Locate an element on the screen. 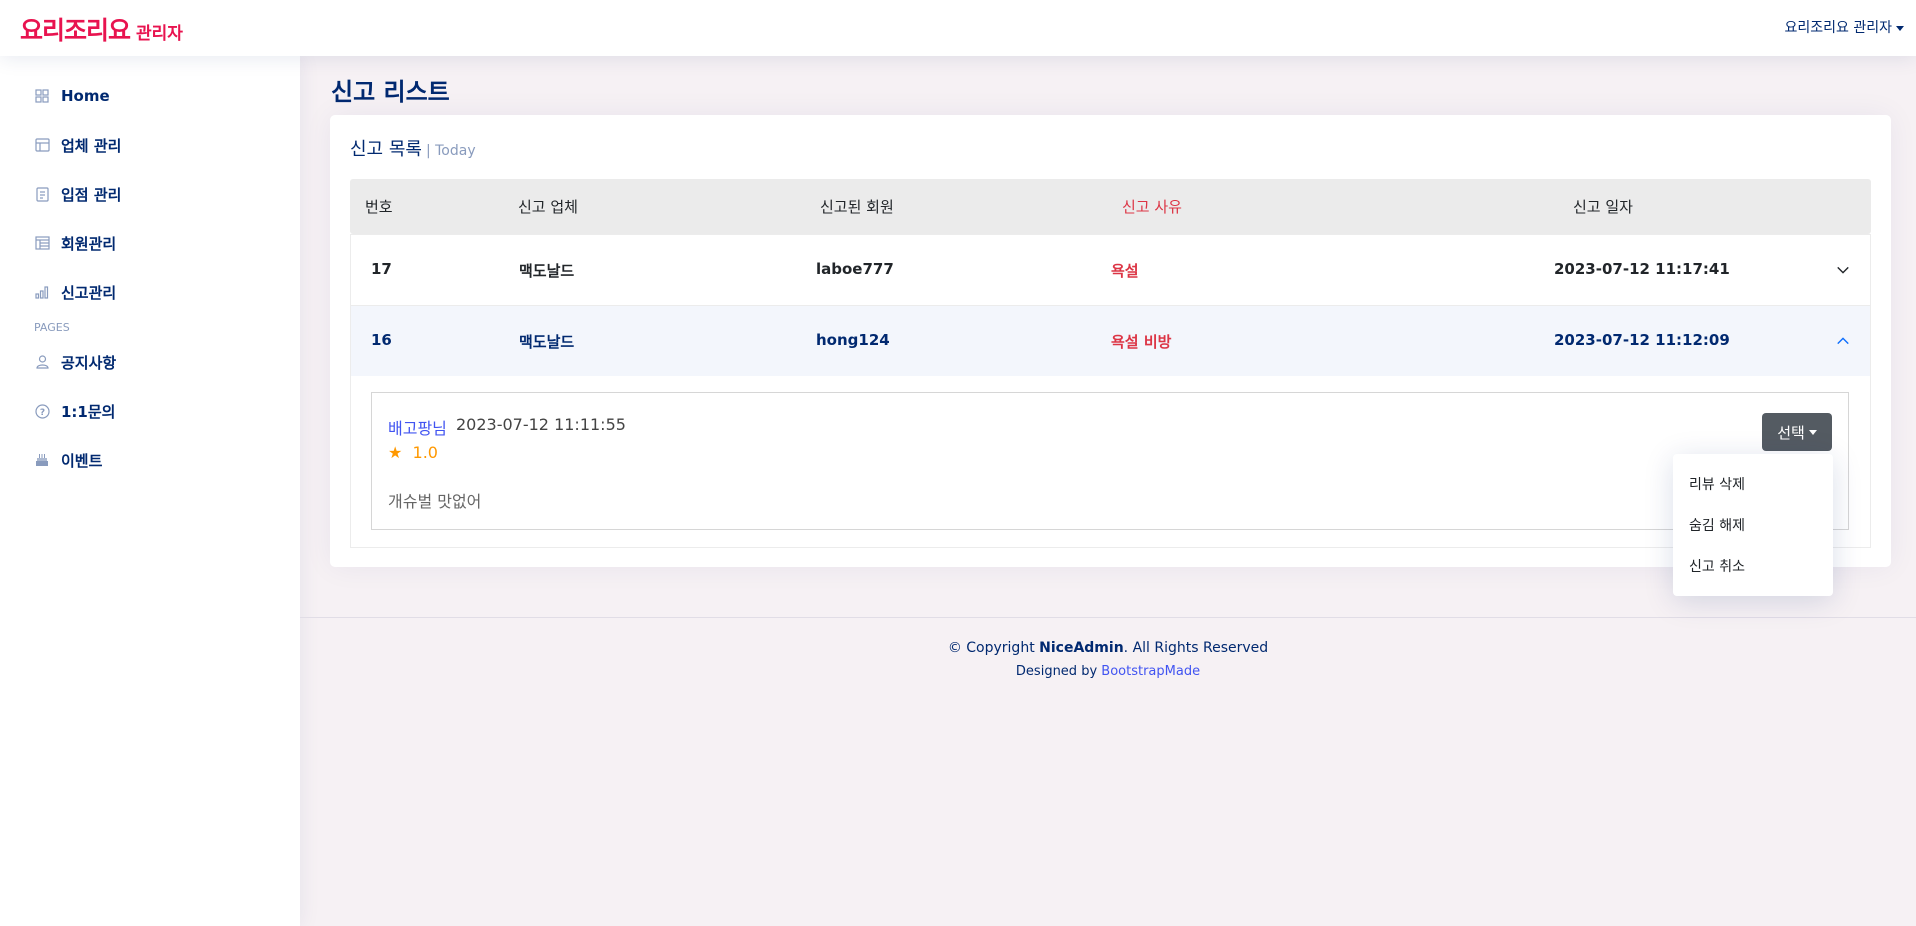  star-icon: ★ is located at coordinates (395, 452).